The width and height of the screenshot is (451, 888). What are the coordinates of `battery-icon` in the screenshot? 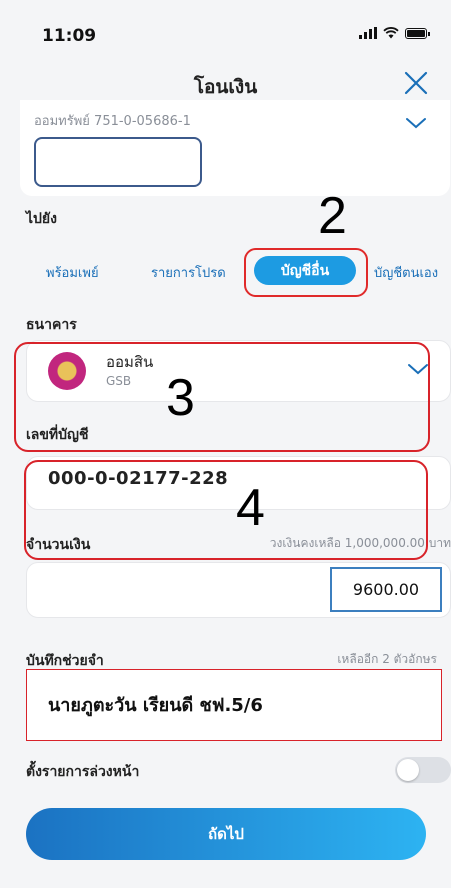 It's located at (417, 33).